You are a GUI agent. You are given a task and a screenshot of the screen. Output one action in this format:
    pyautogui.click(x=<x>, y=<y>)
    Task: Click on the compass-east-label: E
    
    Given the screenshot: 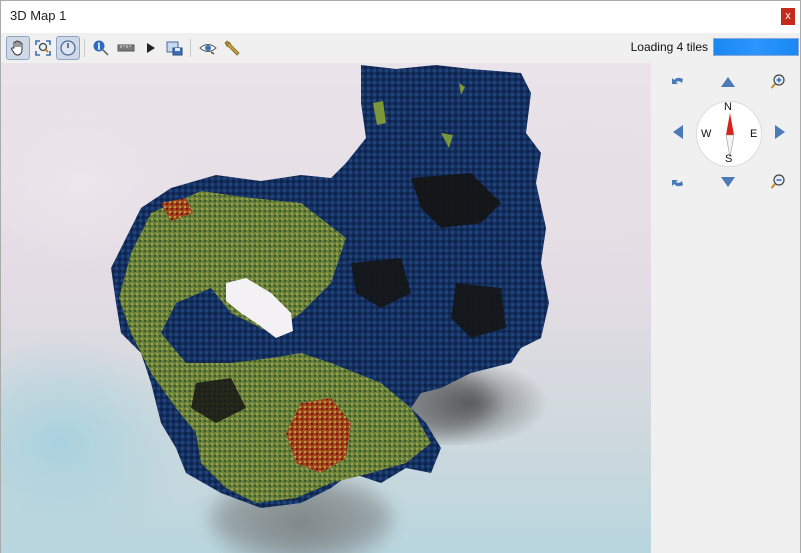 What is the action you would take?
    pyautogui.click(x=754, y=134)
    